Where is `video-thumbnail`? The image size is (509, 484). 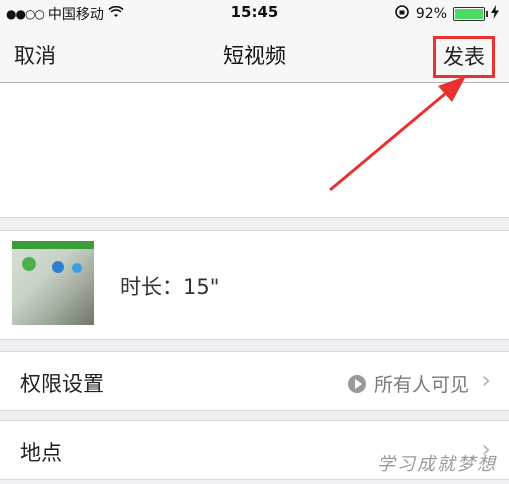 video-thumbnail is located at coordinates (53, 283).